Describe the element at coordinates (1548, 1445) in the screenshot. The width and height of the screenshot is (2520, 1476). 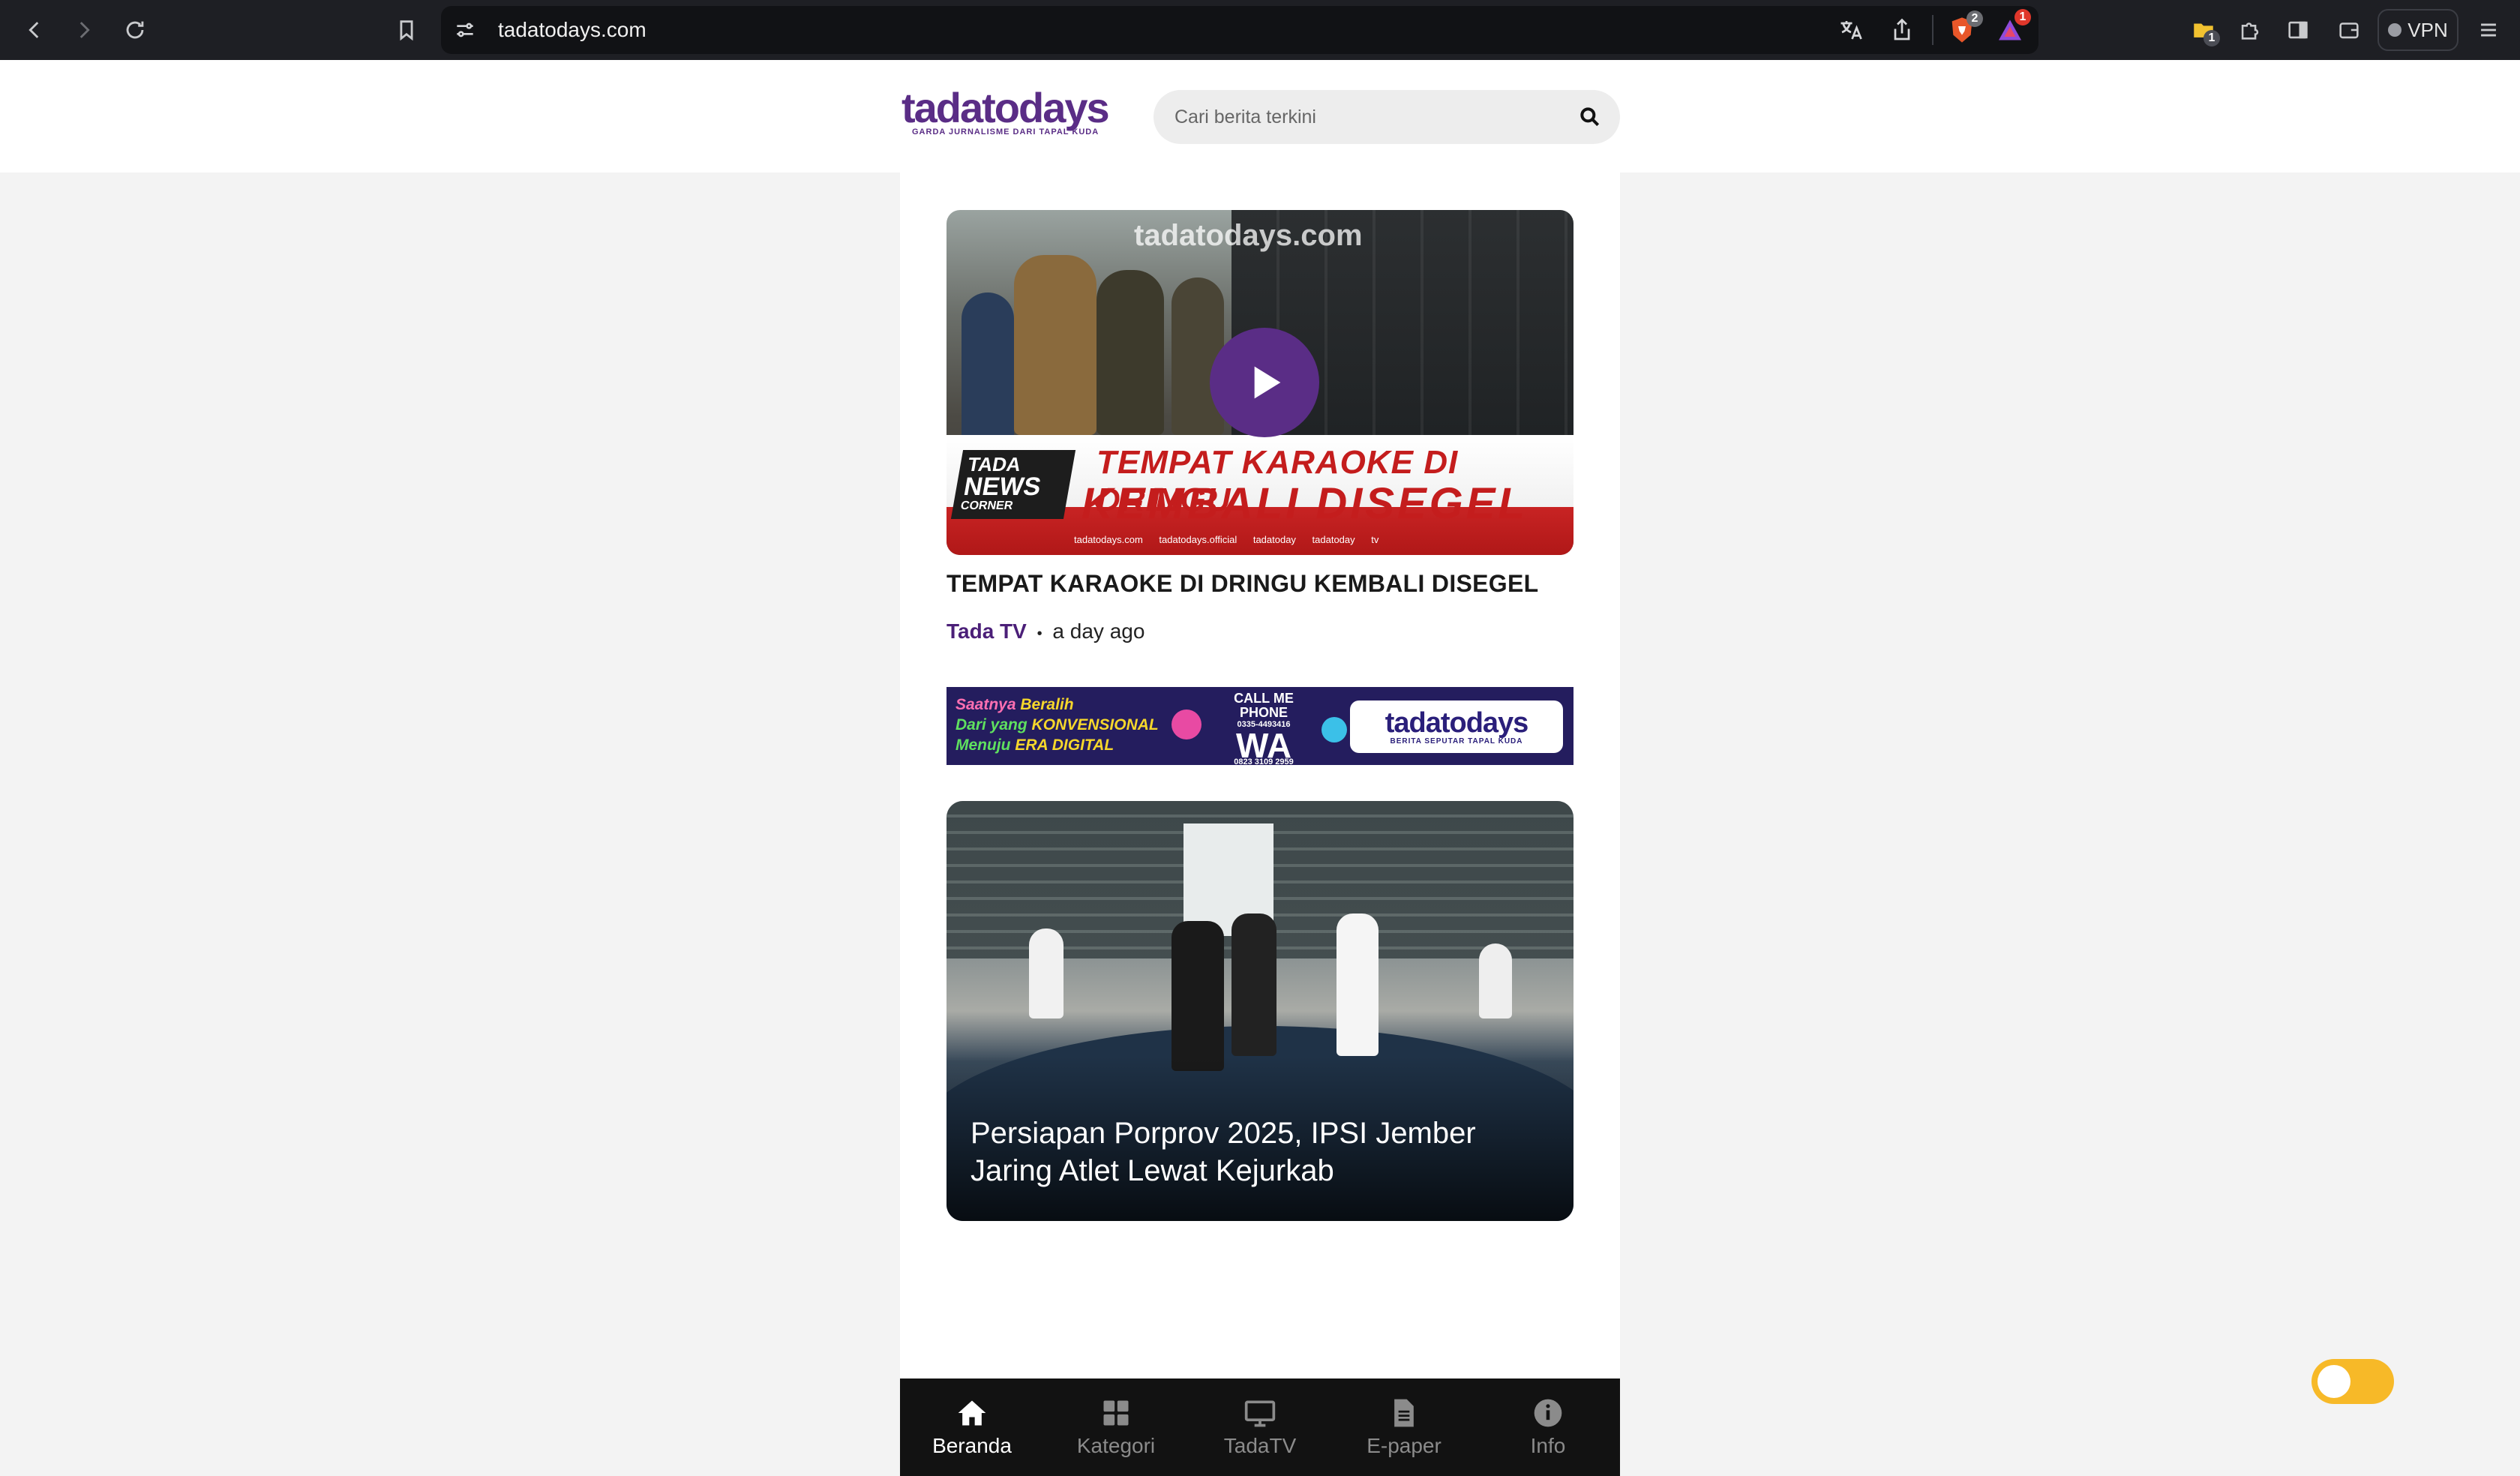
I see `nav-label: Info` at that location.